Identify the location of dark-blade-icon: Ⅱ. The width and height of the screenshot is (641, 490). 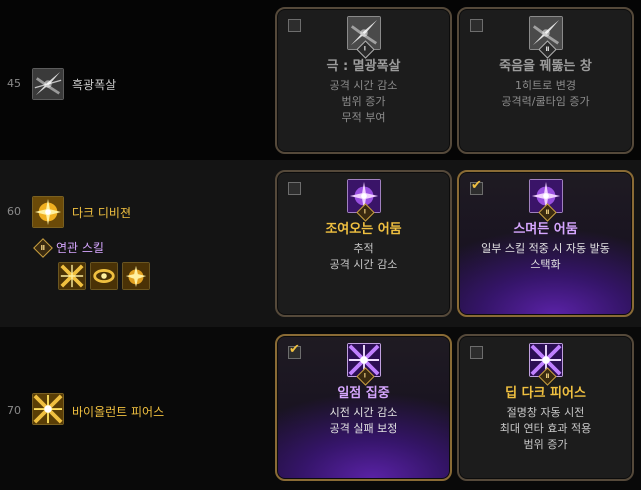
(546, 37).